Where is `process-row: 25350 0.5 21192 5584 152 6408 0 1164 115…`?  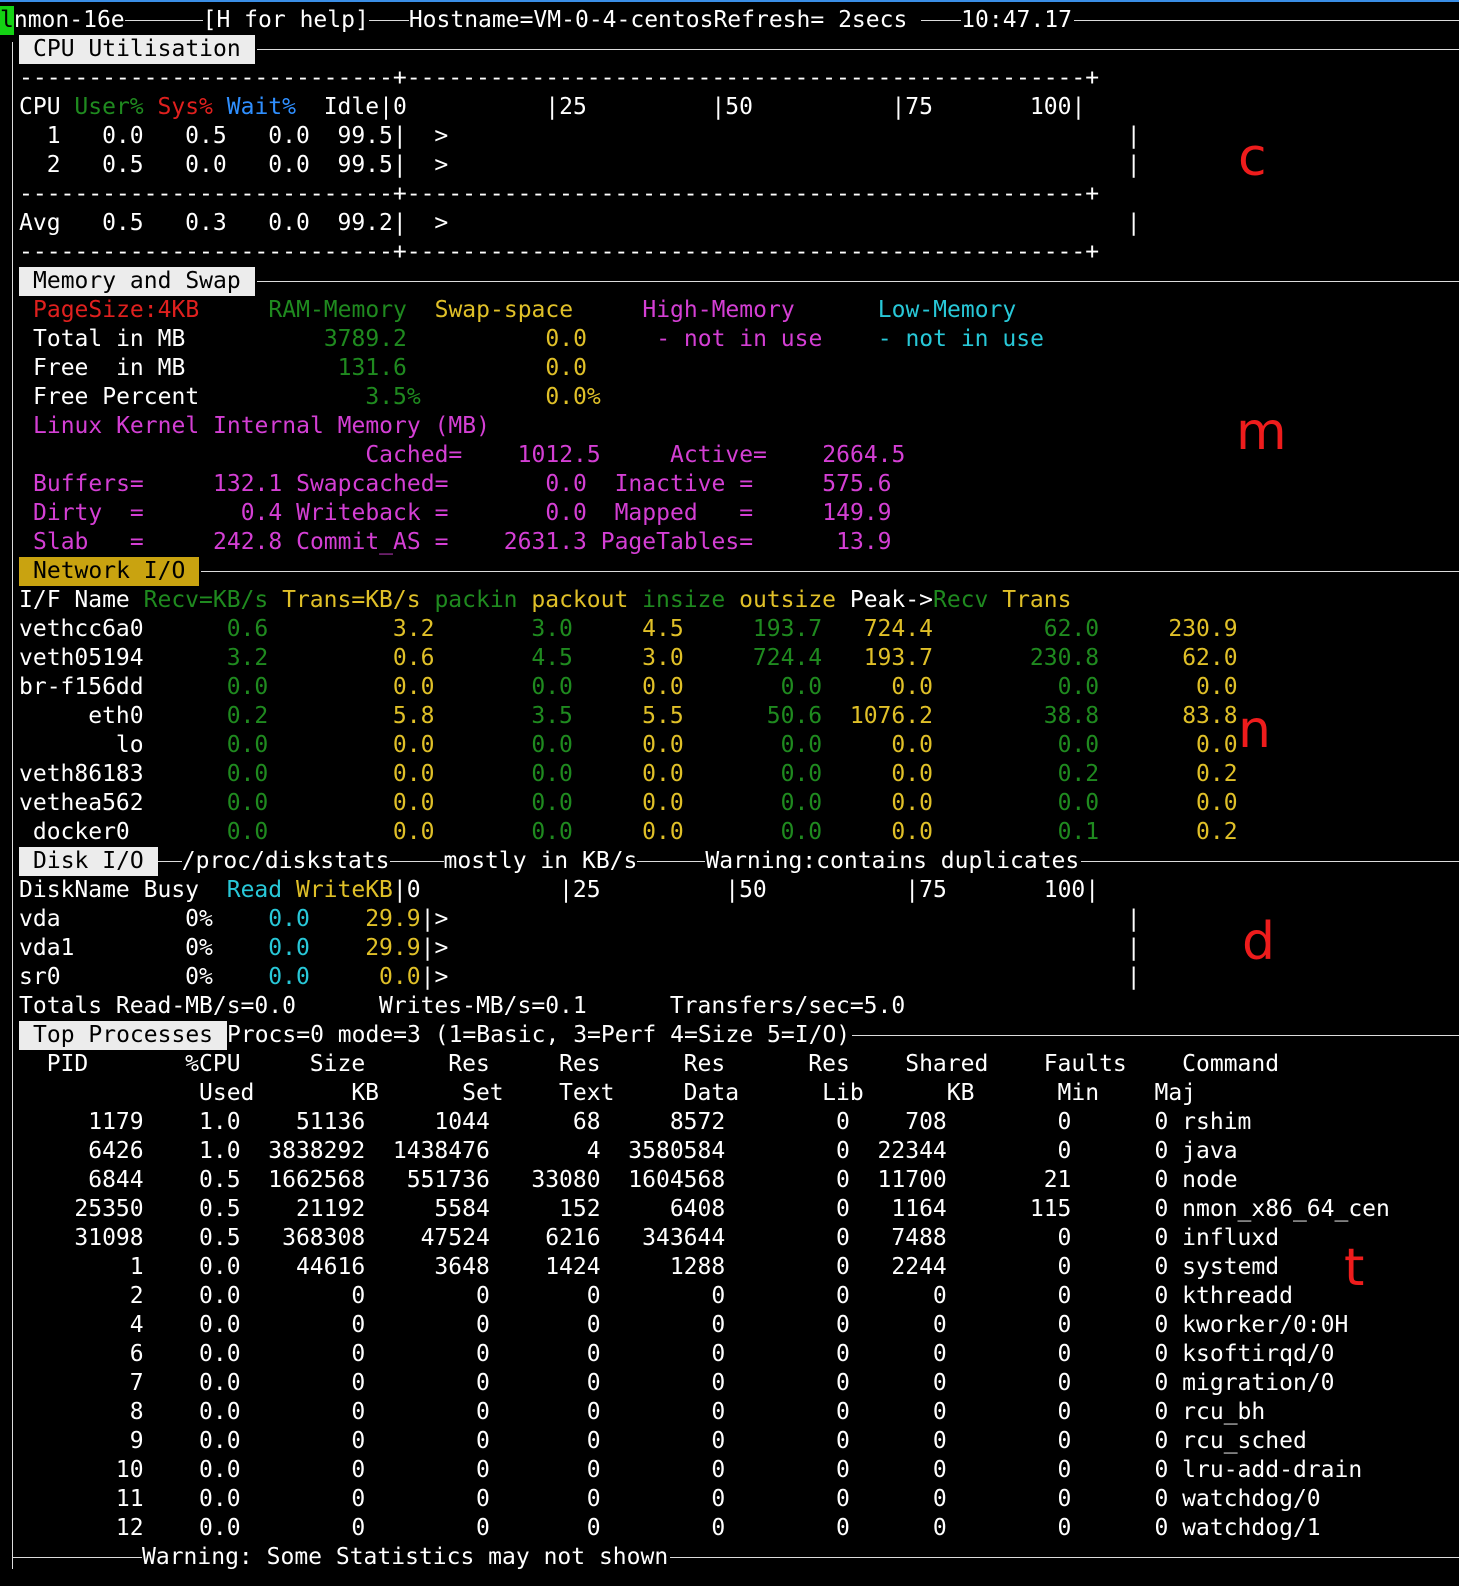 process-row: 25350 0.5 21192 5584 152 6408 0 1164 115… is located at coordinates (704, 1209).